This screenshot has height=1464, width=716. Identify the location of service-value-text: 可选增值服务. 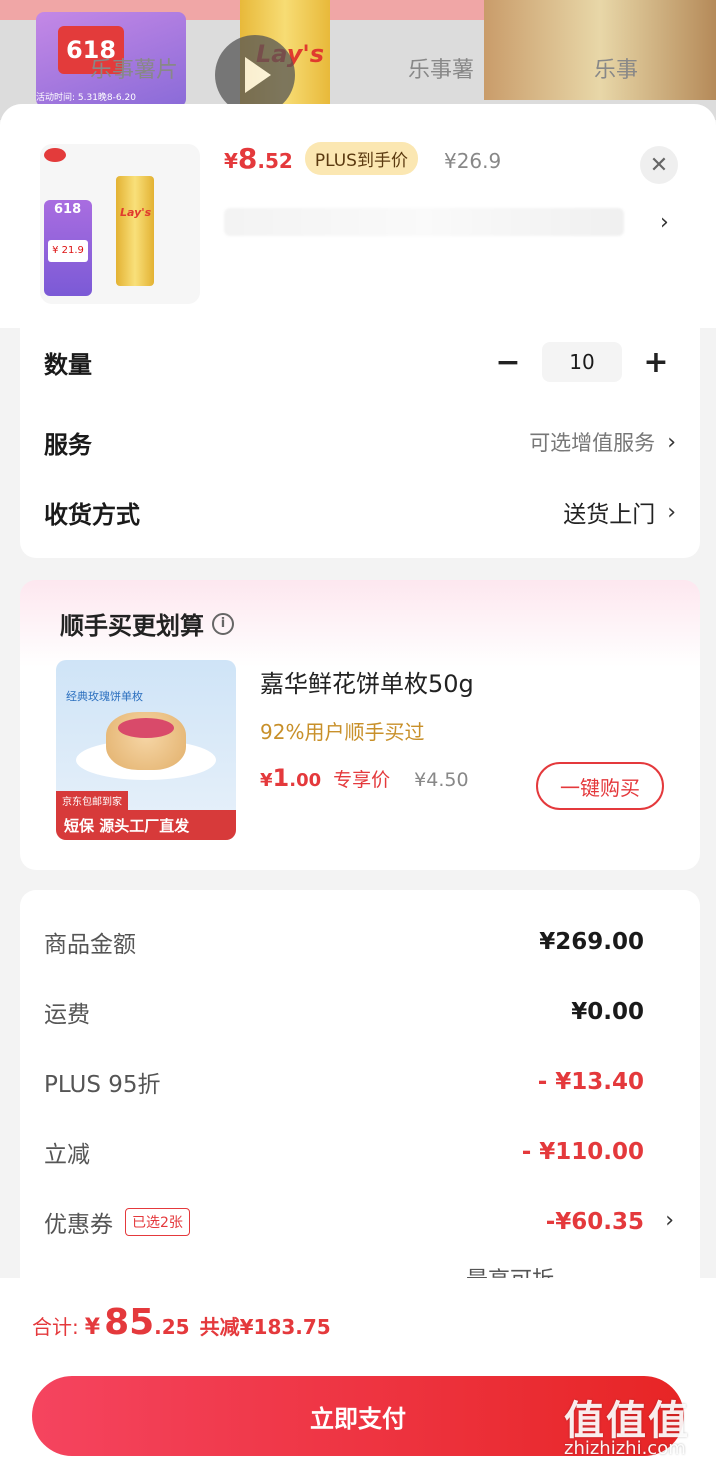
(592, 443).